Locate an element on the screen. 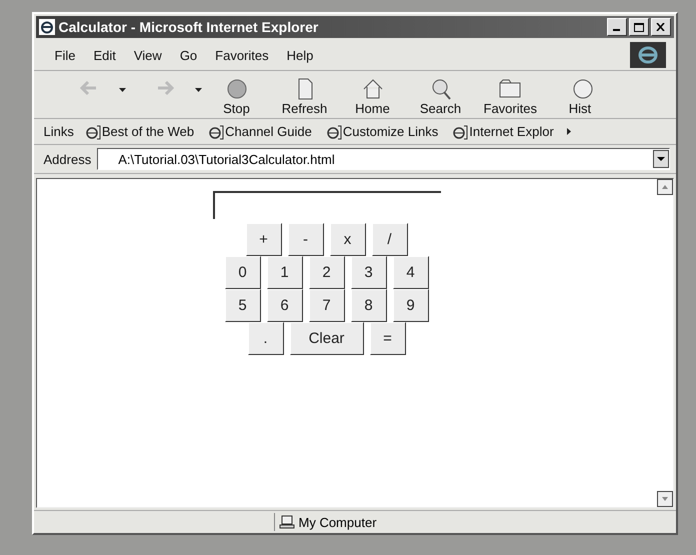  calculator-key: - is located at coordinates (306, 239).